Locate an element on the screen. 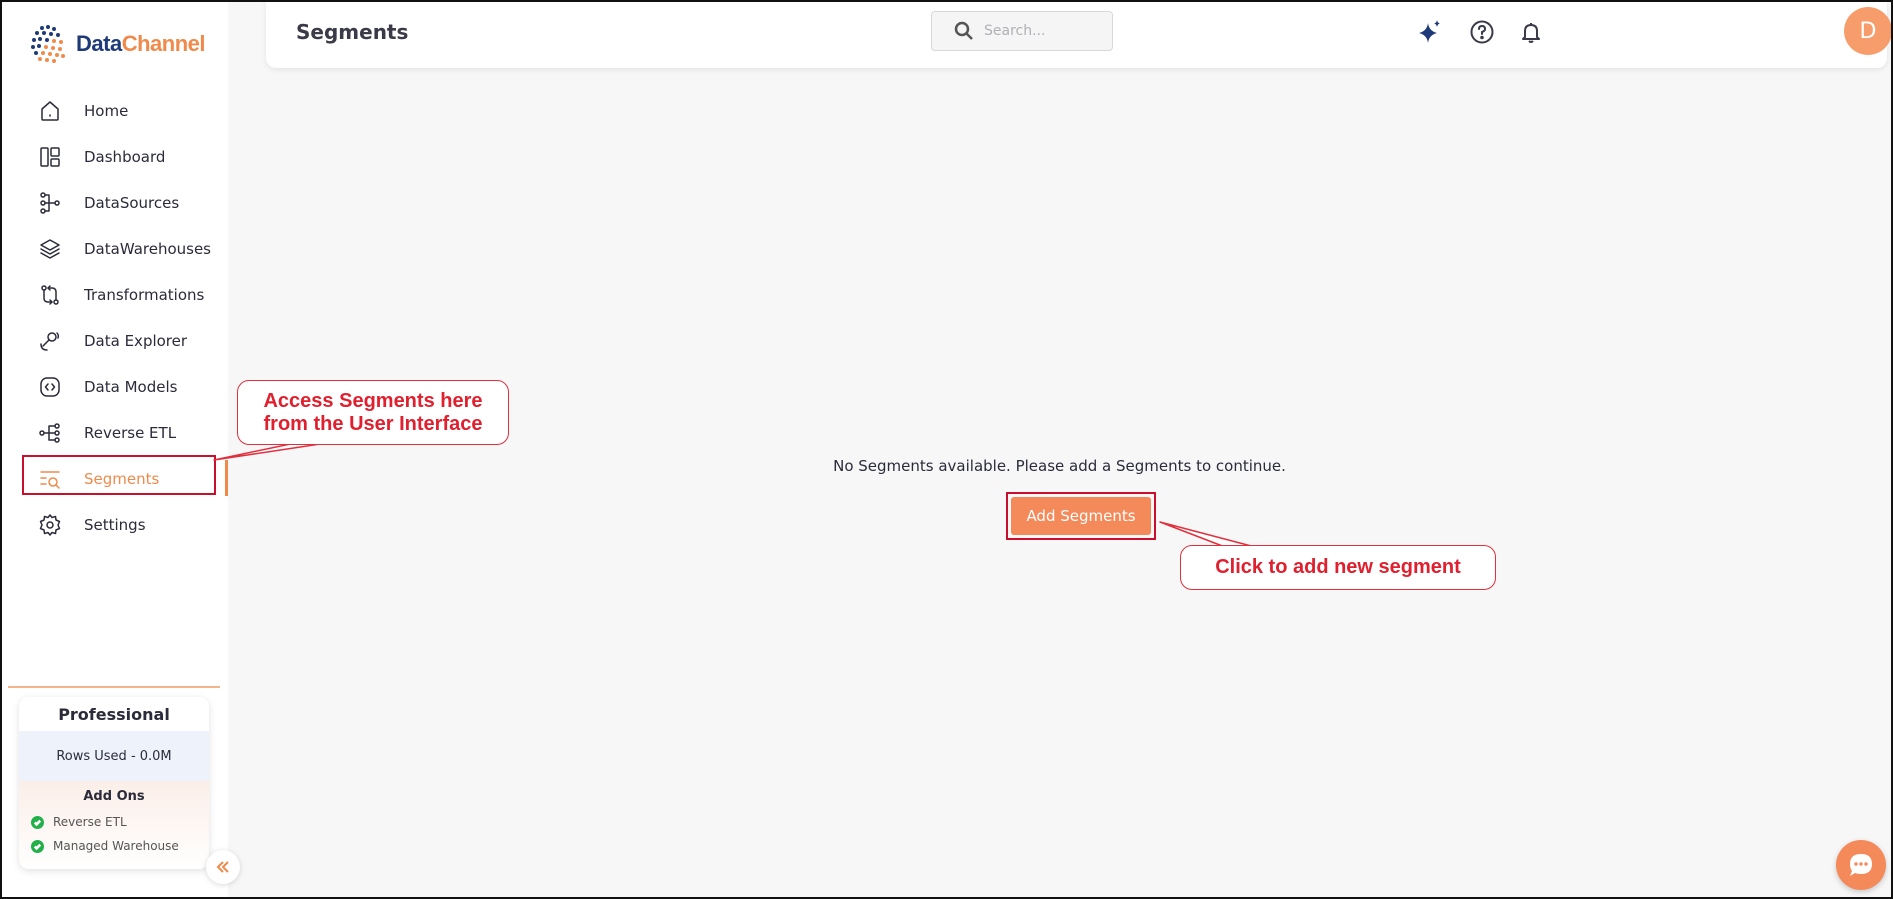 The width and height of the screenshot is (1893, 899). datachannel-logo-icon is located at coordinates (48, 44).